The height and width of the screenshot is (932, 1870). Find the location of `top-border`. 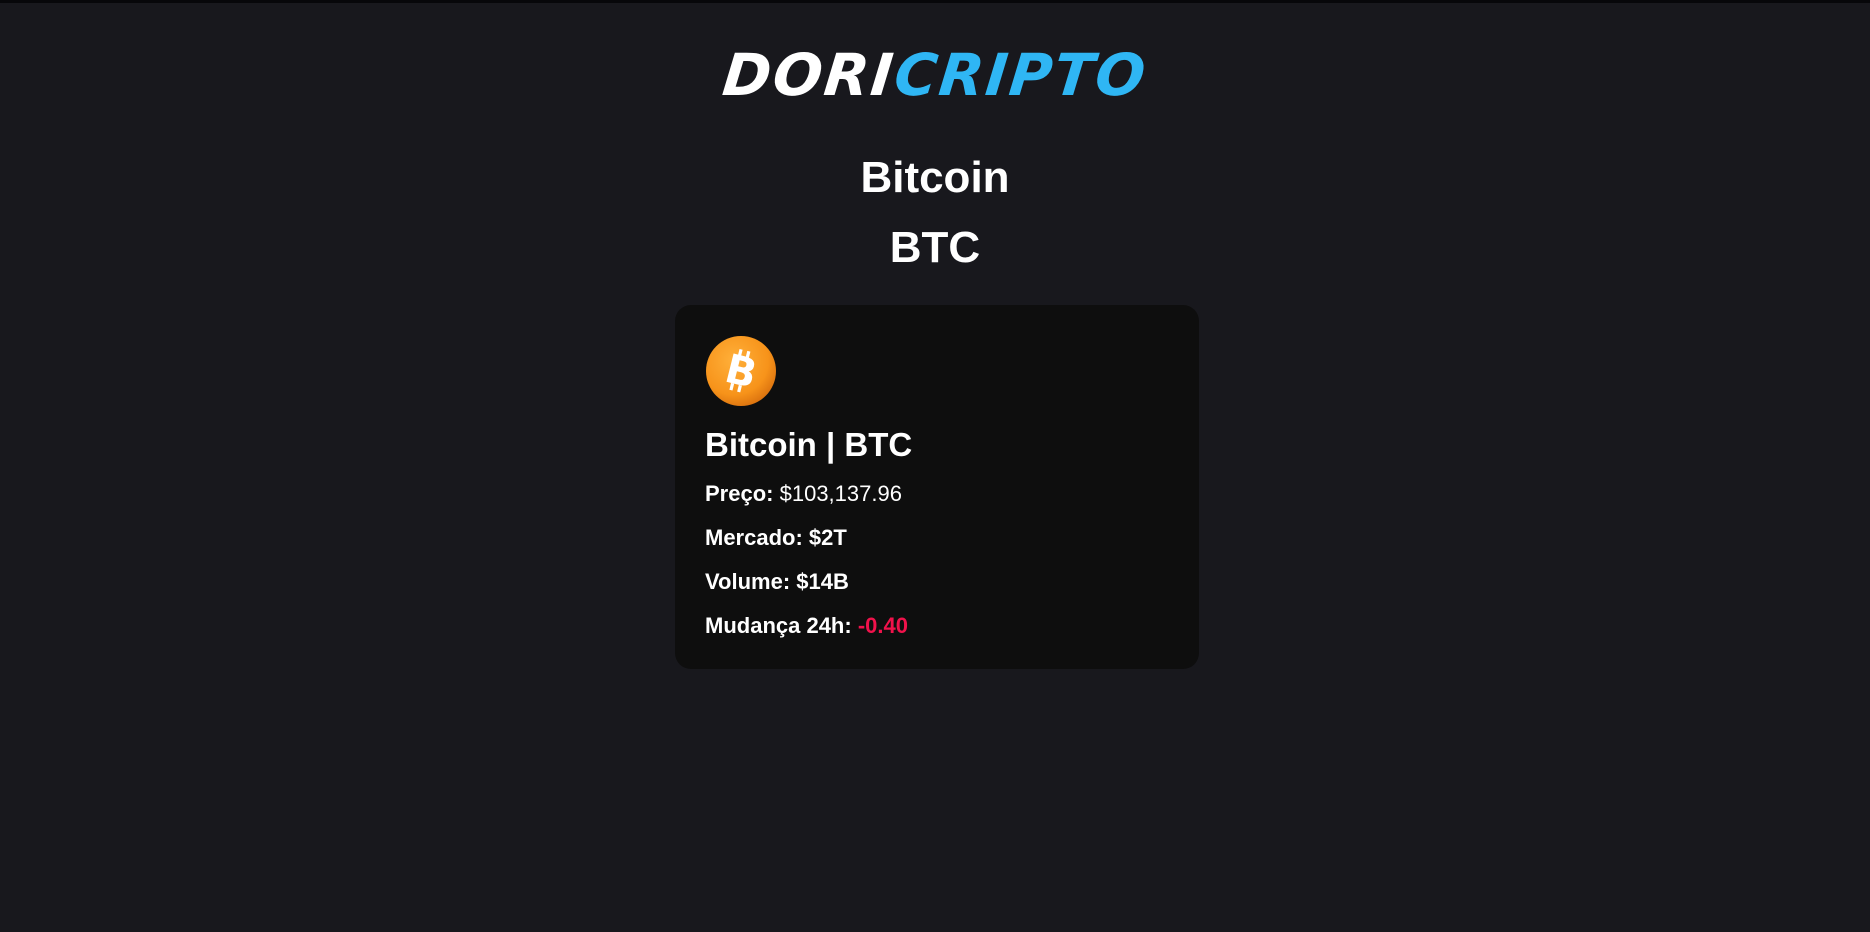

top-border is located at coordinates (935, 1).